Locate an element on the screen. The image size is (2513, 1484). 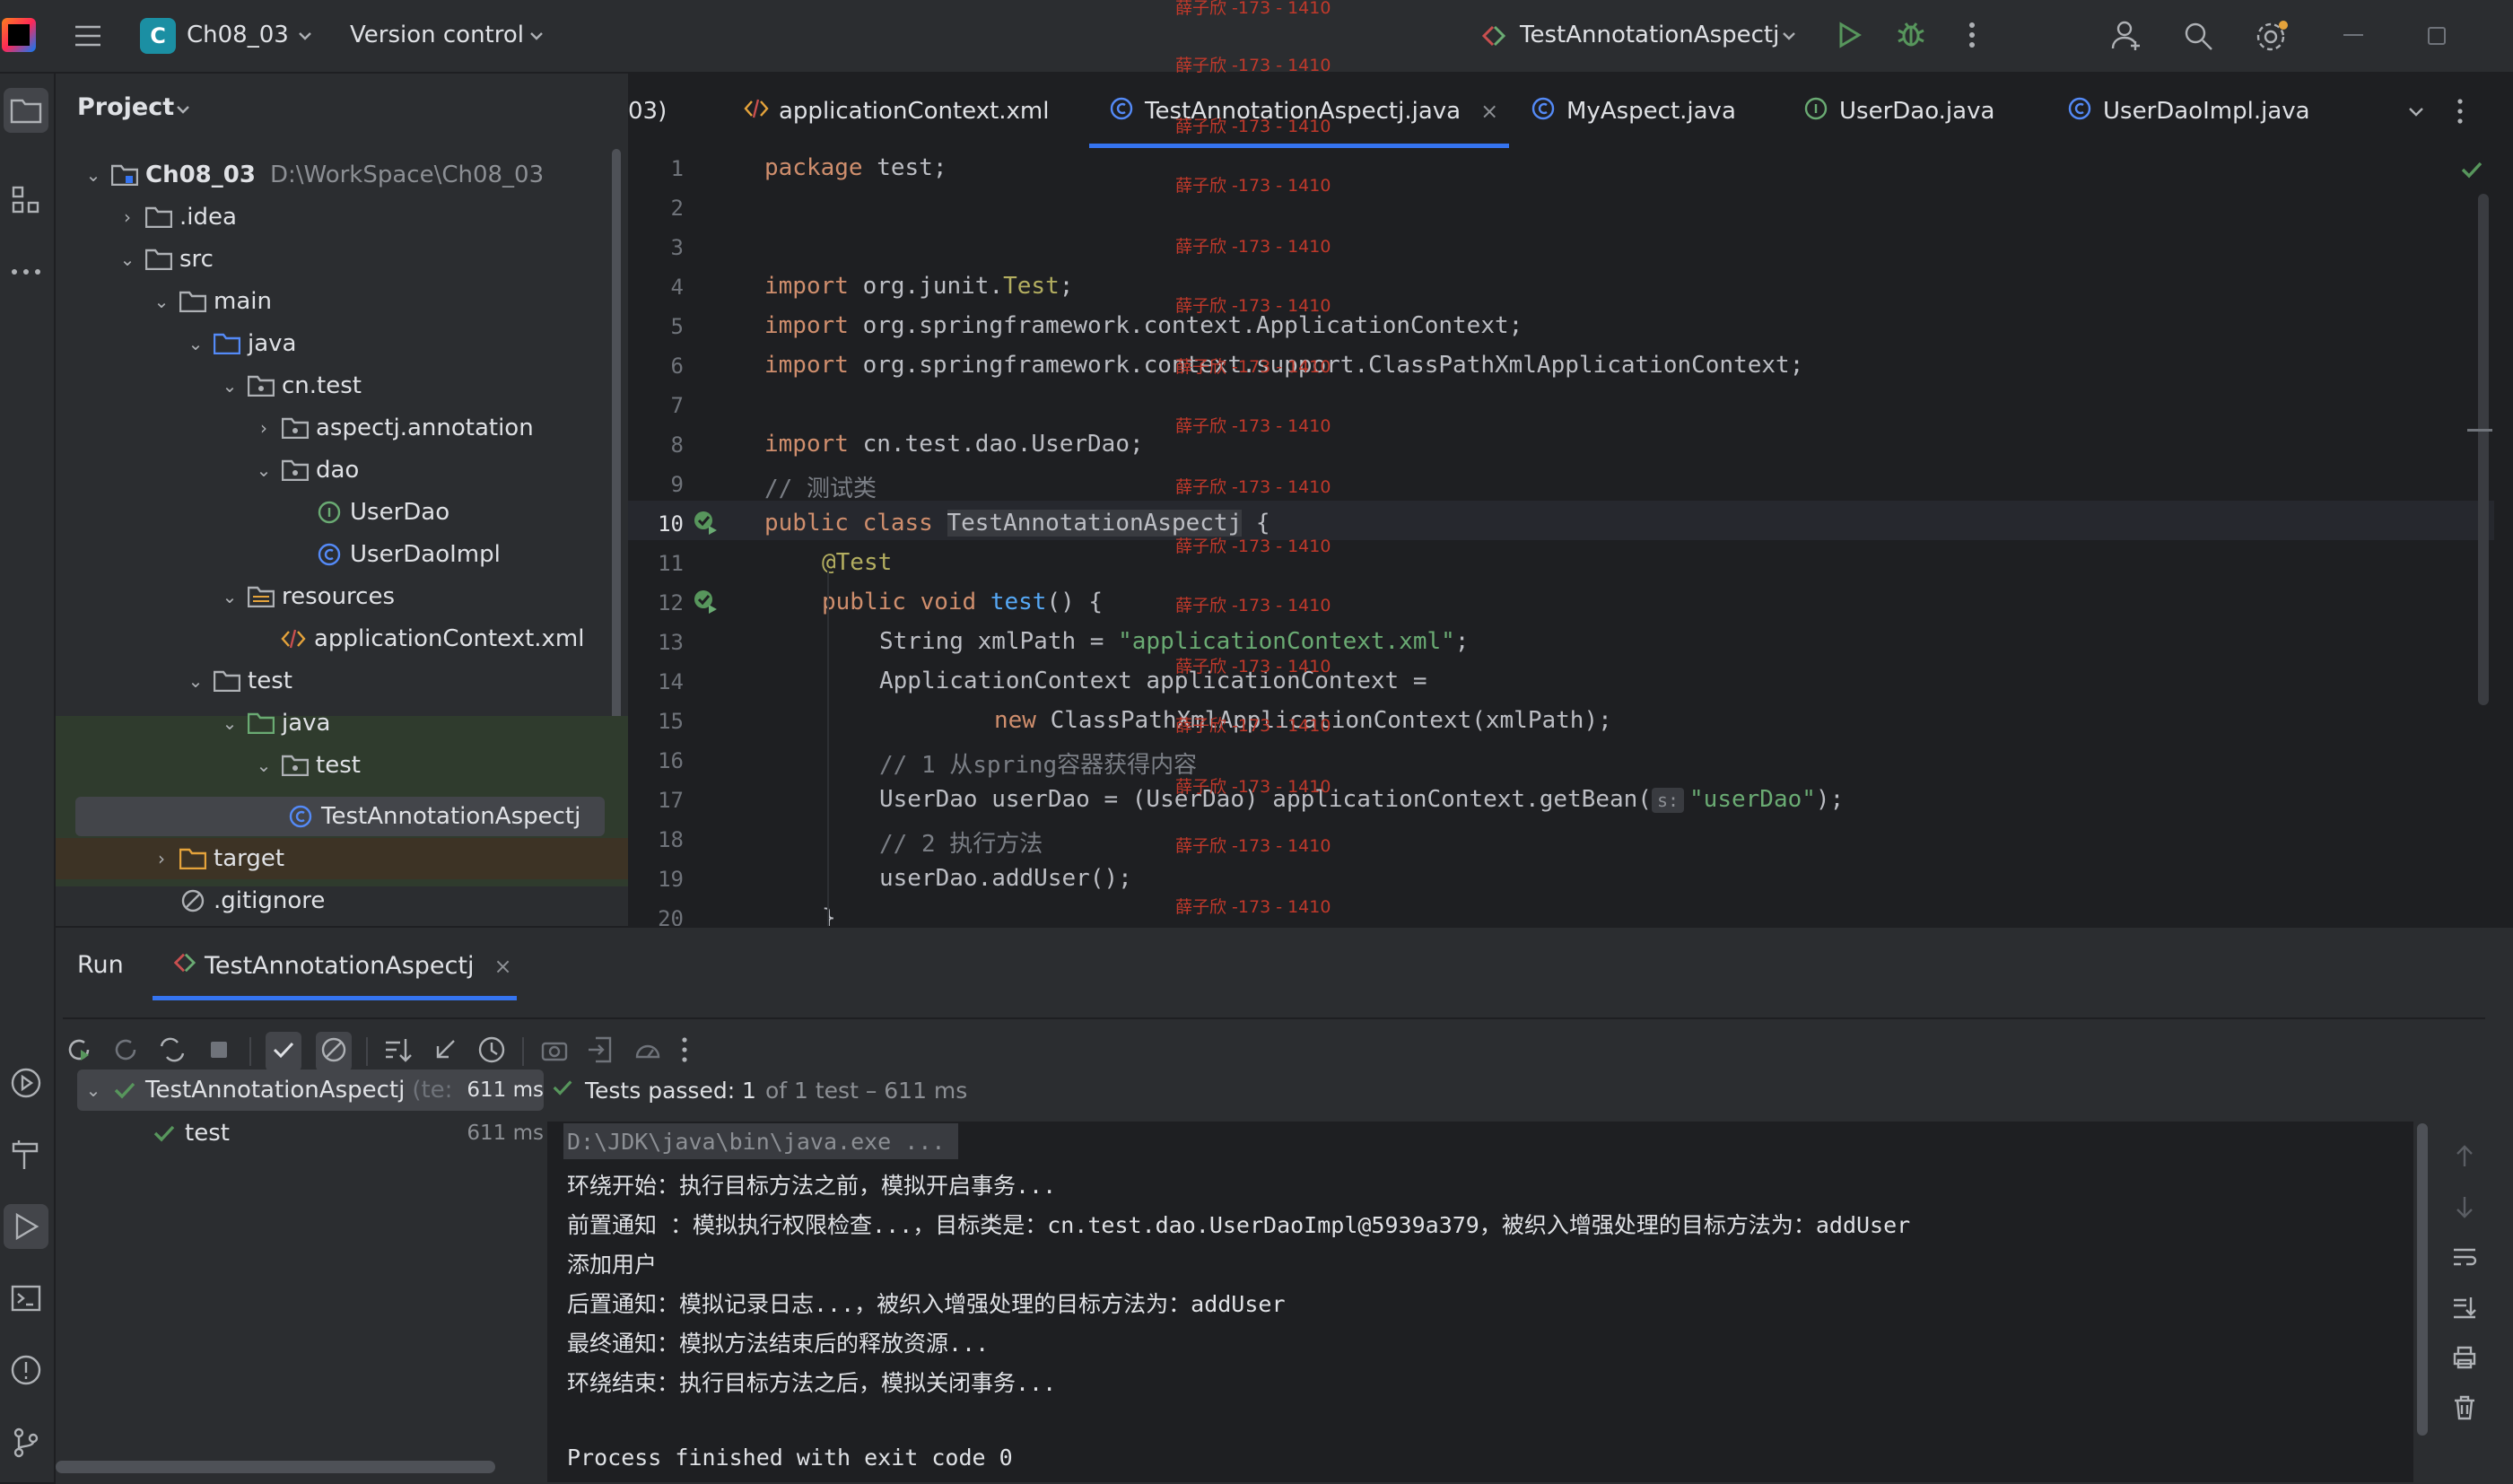
tree-item-cn-test: ⌄ cn.test is located at coordinates (290, 386).